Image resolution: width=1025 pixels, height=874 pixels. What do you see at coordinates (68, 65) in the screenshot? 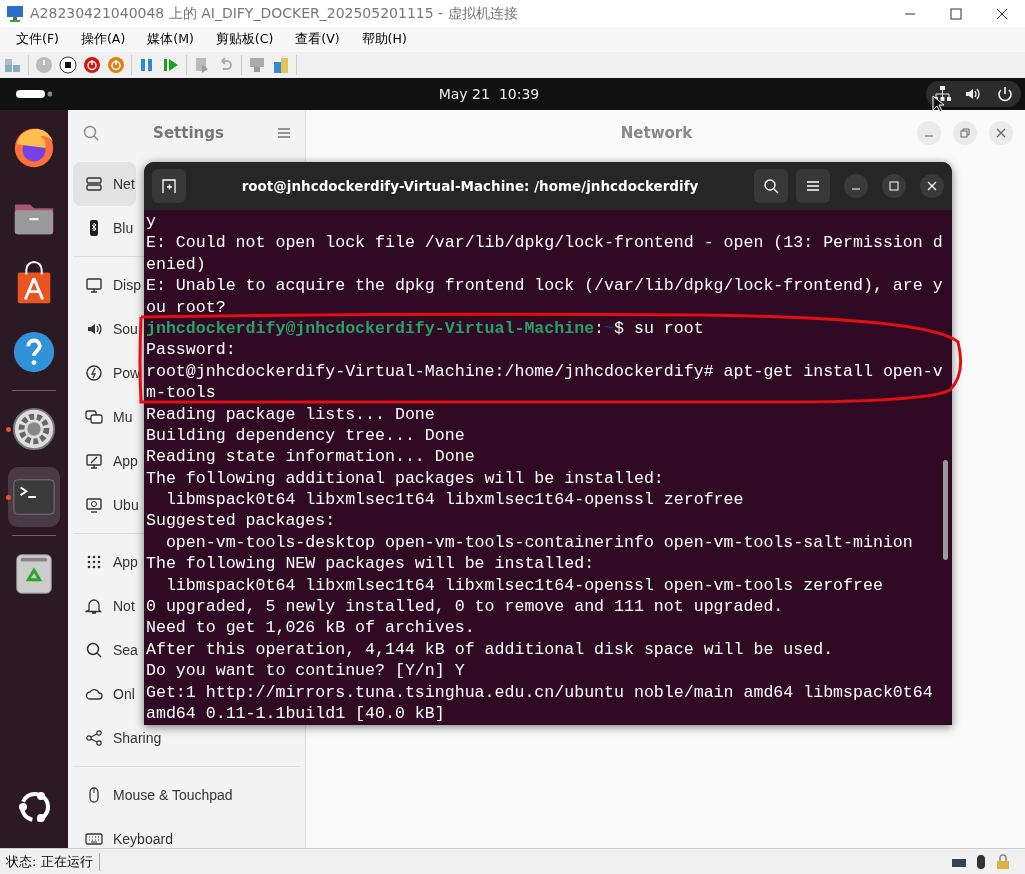
I see `stop-icon` at bounding box center [68, 65].